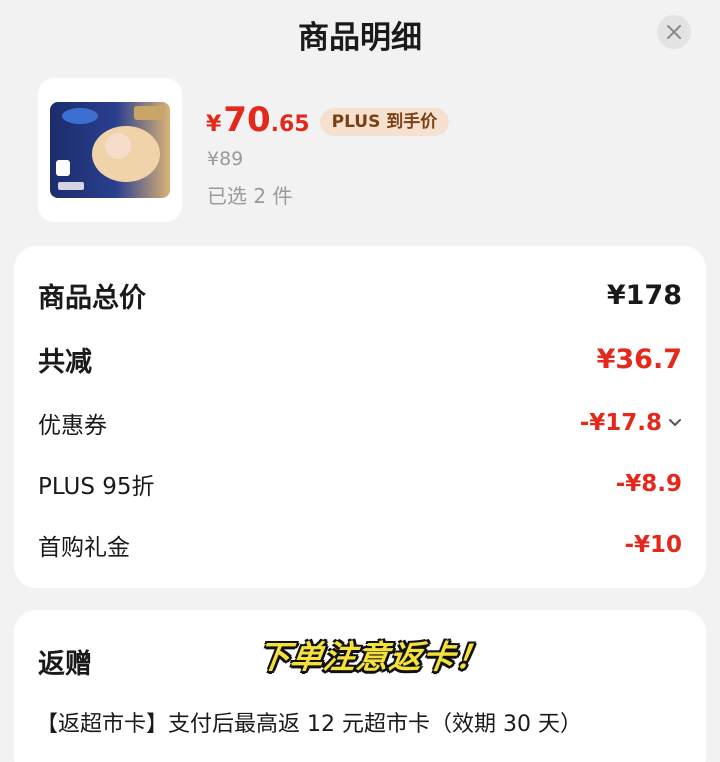  Describe the element at coordinates (675, 423) in the screenshot. I see `chevron-down-icon` at that location.